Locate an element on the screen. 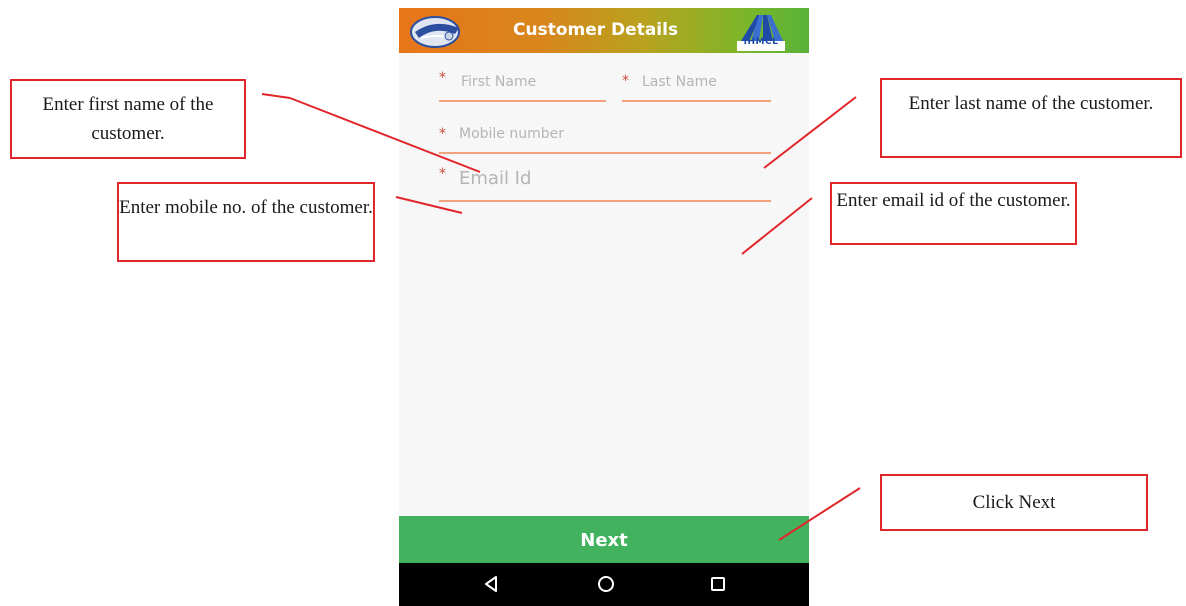  triangle-back-icon is located at coordinates (491, 584).